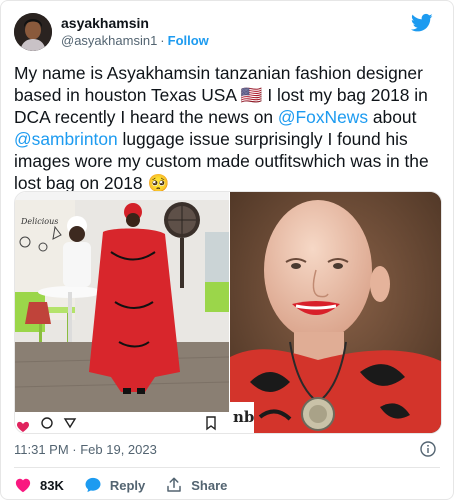 The height and width of the screenshot is (500, 454). Describe the element at coordinates (227, 467) in the screenshot. I see `divider` at that location.